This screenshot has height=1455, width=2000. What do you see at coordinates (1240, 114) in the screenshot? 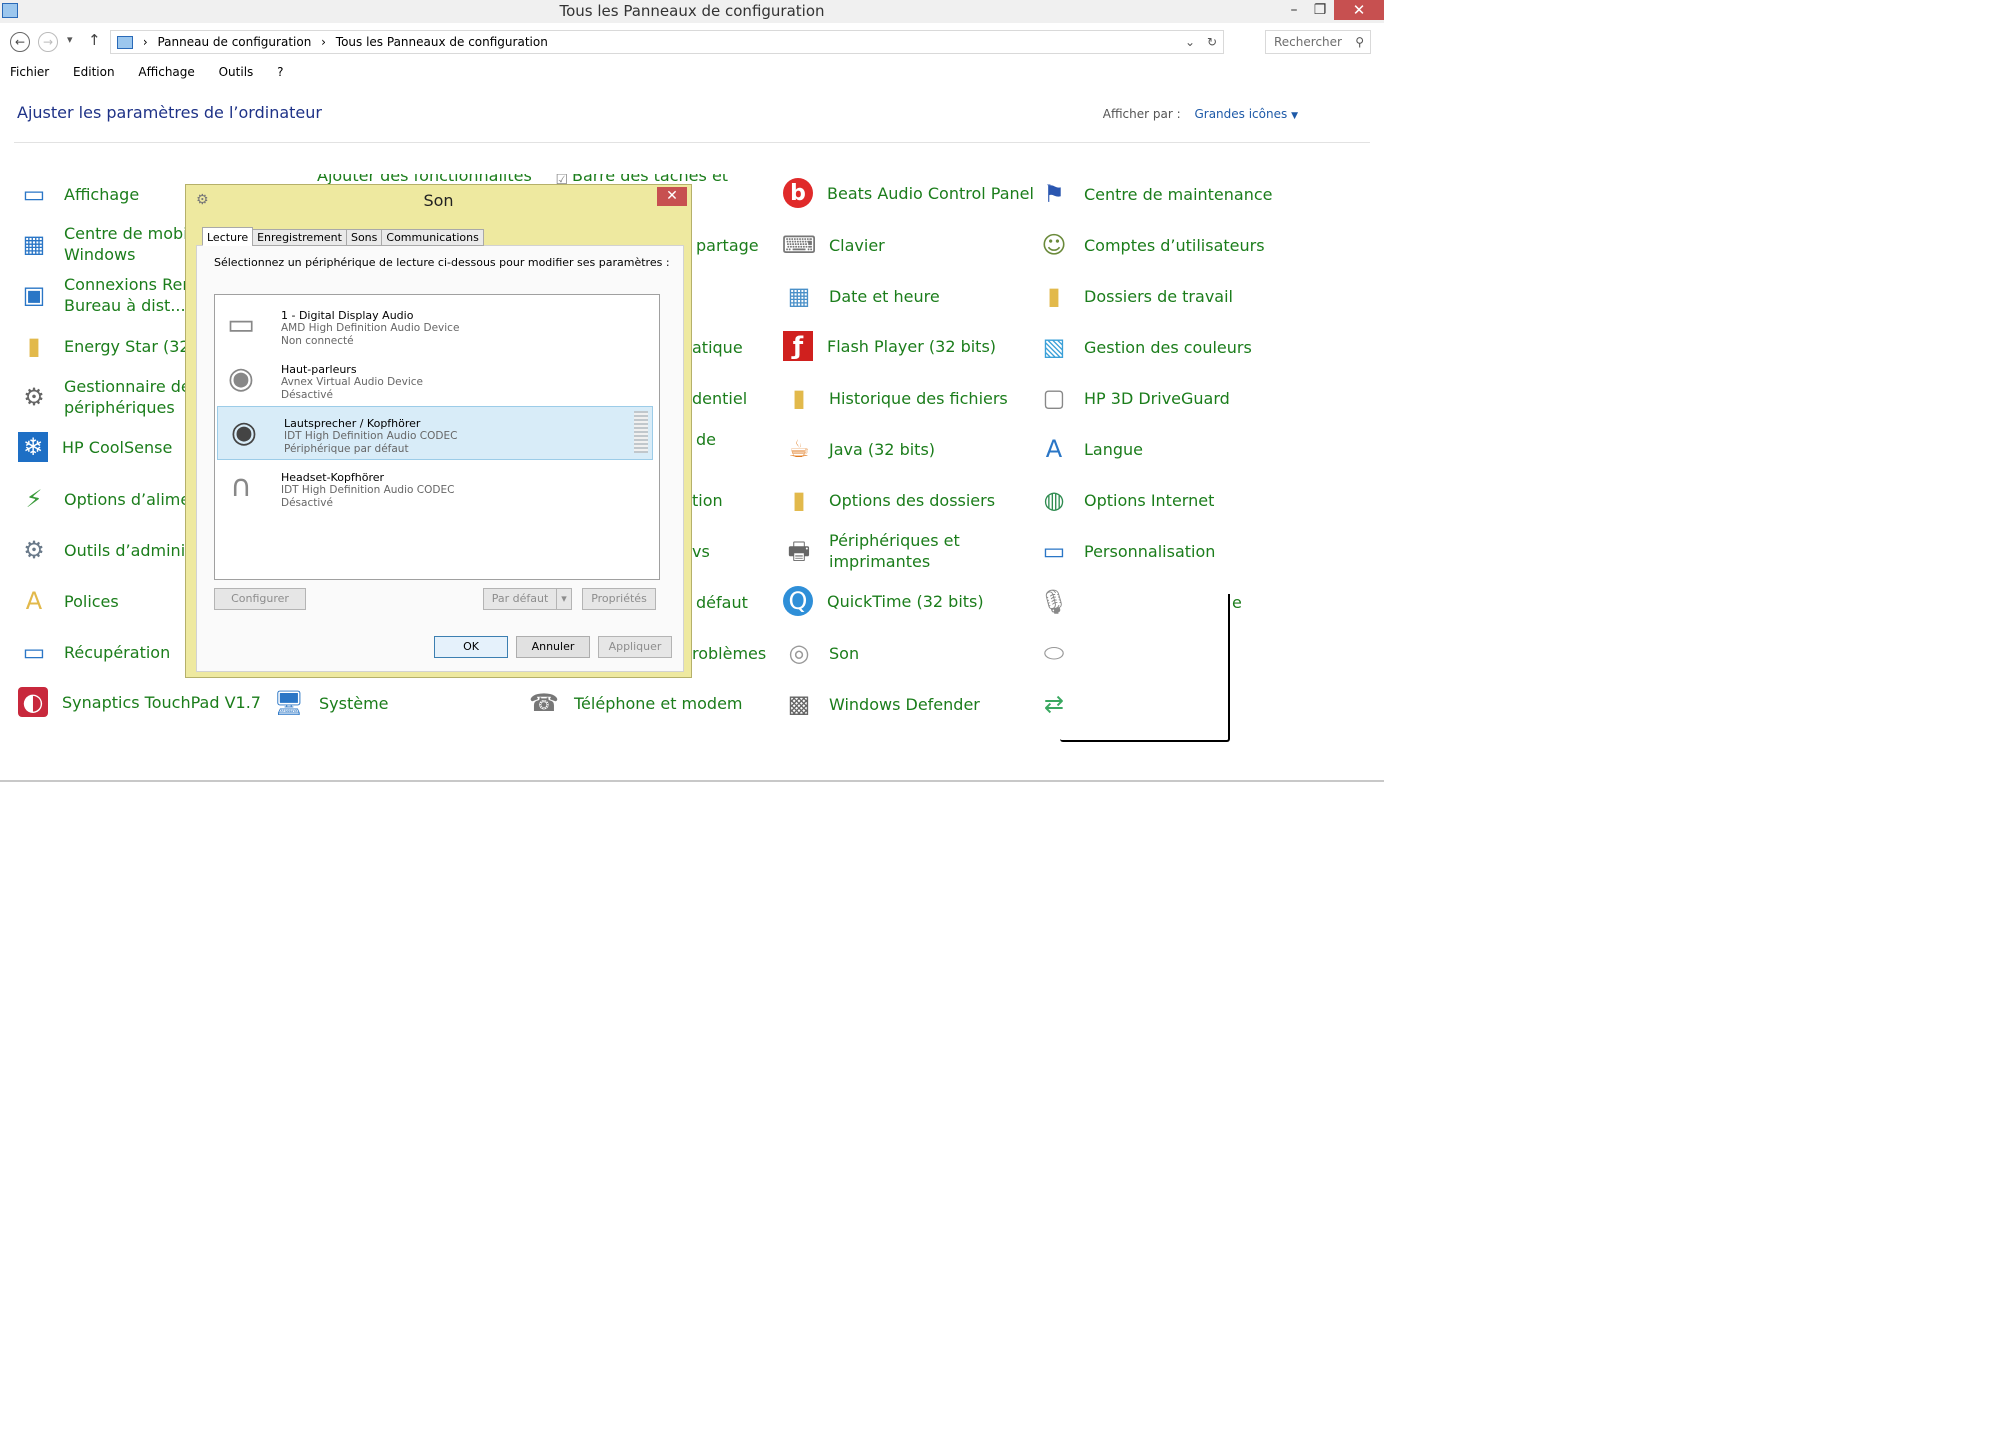
I see `view-by-dropdown: Grandes icônes` at bounding box center [1240, 114].